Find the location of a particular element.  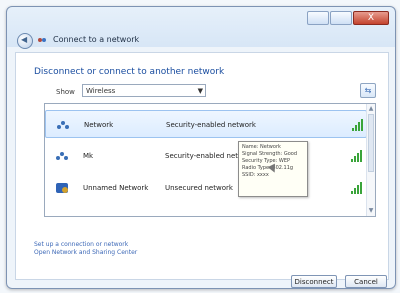

maximize-button is located at coordinates (341, 18).